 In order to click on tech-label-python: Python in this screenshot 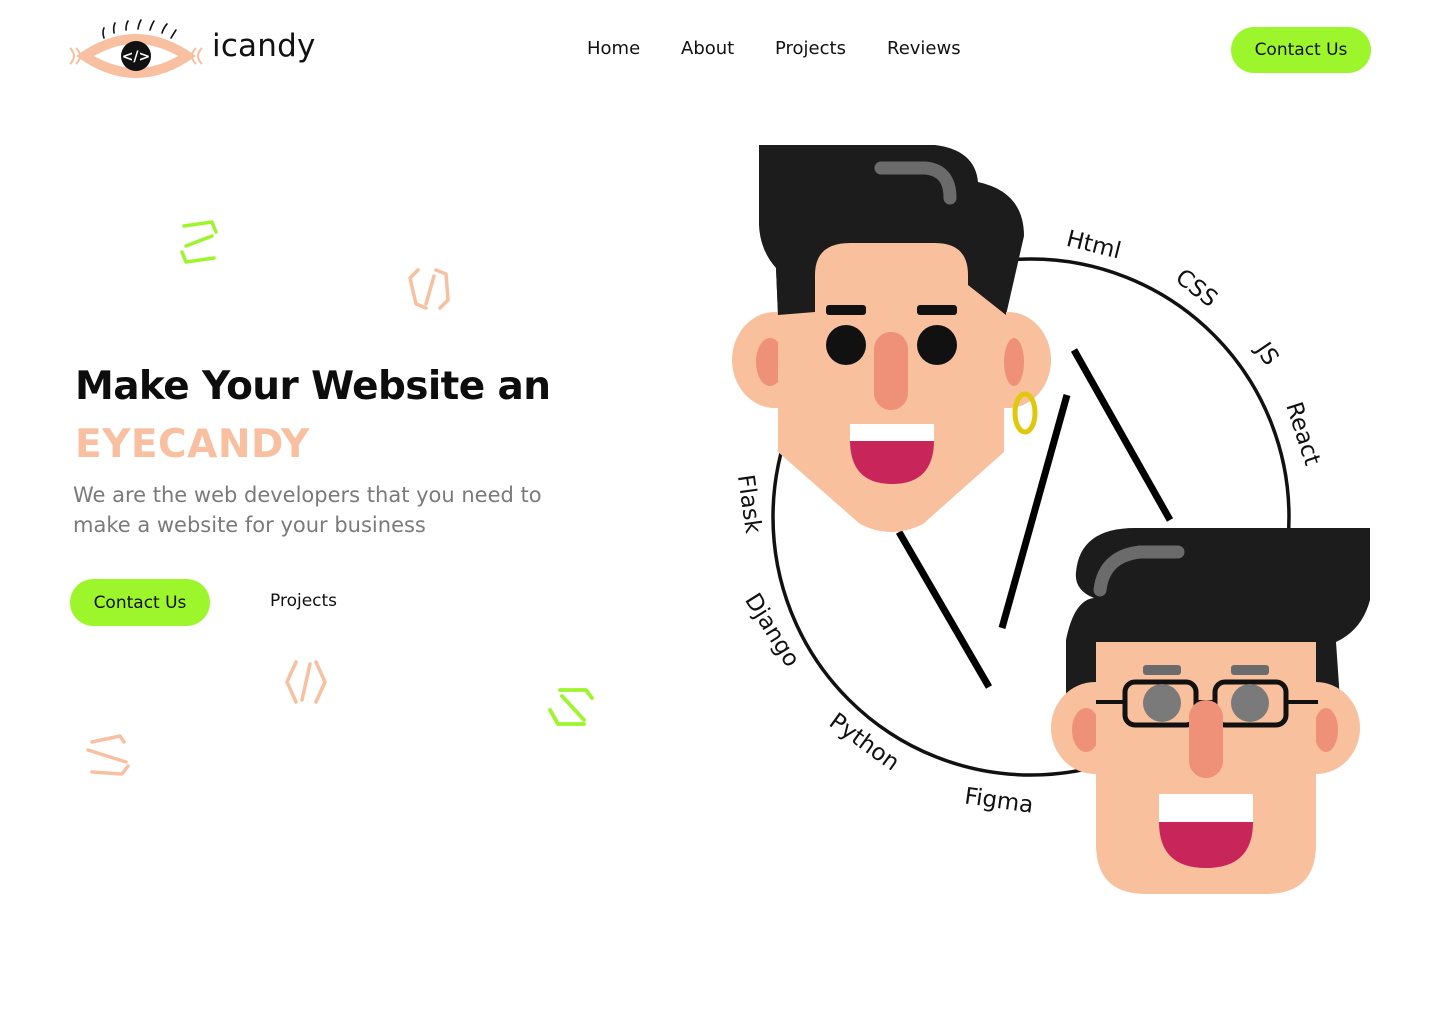, I will do `click(864, 742)`.